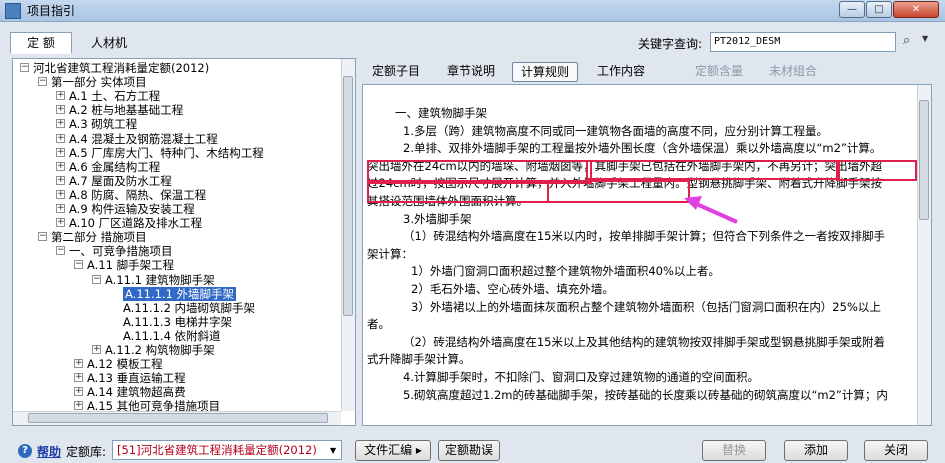 Image resolution: width=945 pixels, height=463 pixels. What do you see at coordinates (130, 378) in the screenshot?
I see `tree-node: + A.13 垂直运输工程` at bounding box center [130, 378].